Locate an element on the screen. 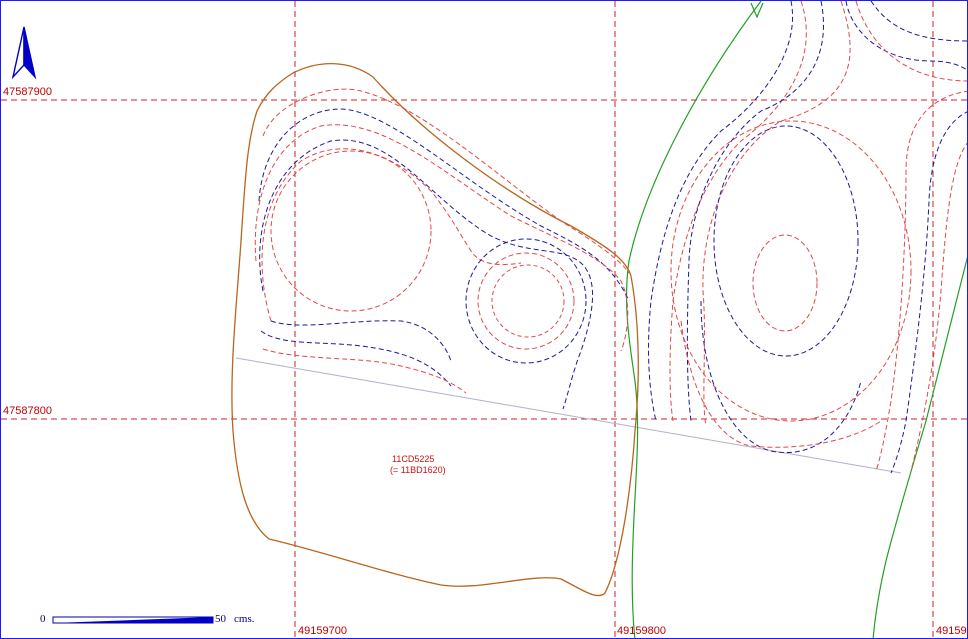 The height and width of the screenshot is (639, 968). green-boundary-left is located at coordinates (693, 319).